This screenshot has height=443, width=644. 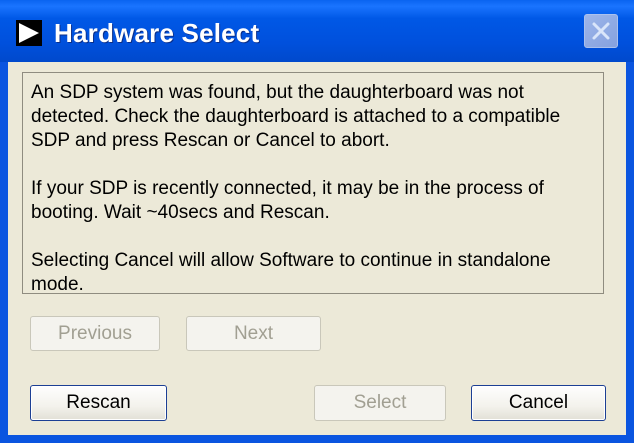 I want to click on close-button, so click(x=601, y=31).